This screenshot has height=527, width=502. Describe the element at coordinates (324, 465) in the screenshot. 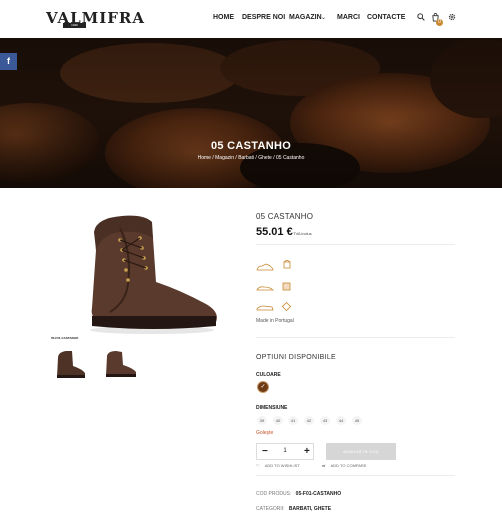

I see `compare-icon: ⇄` at that location.